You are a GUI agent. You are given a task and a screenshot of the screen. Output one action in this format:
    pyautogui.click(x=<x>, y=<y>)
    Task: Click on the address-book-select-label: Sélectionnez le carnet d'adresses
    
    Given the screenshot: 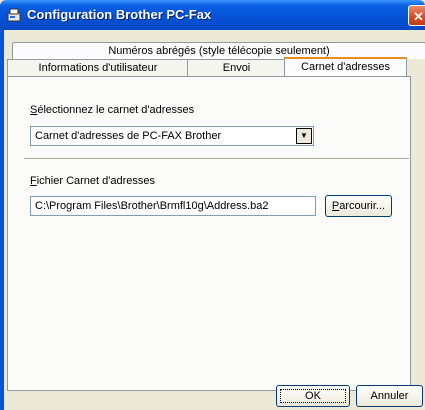 What is the action you would take?
    pyautogui.click(x=112, y=110)
    